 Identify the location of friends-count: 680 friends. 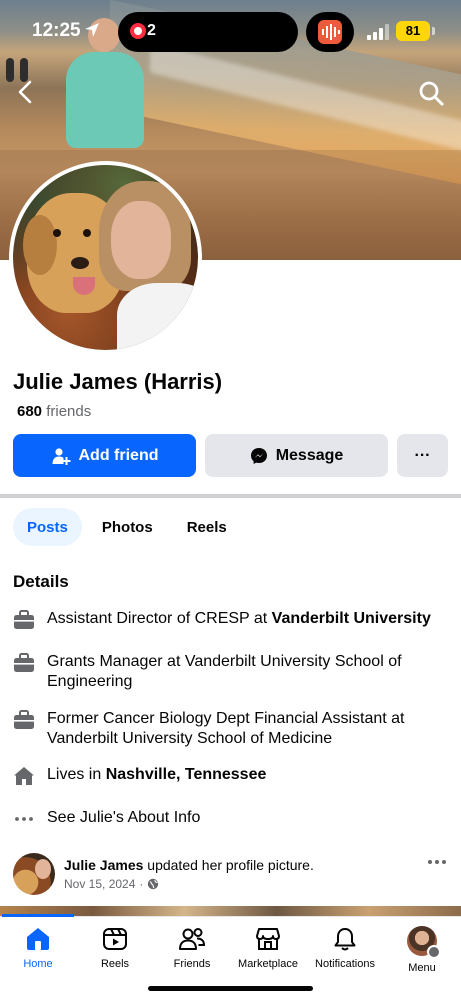
(54, 411).